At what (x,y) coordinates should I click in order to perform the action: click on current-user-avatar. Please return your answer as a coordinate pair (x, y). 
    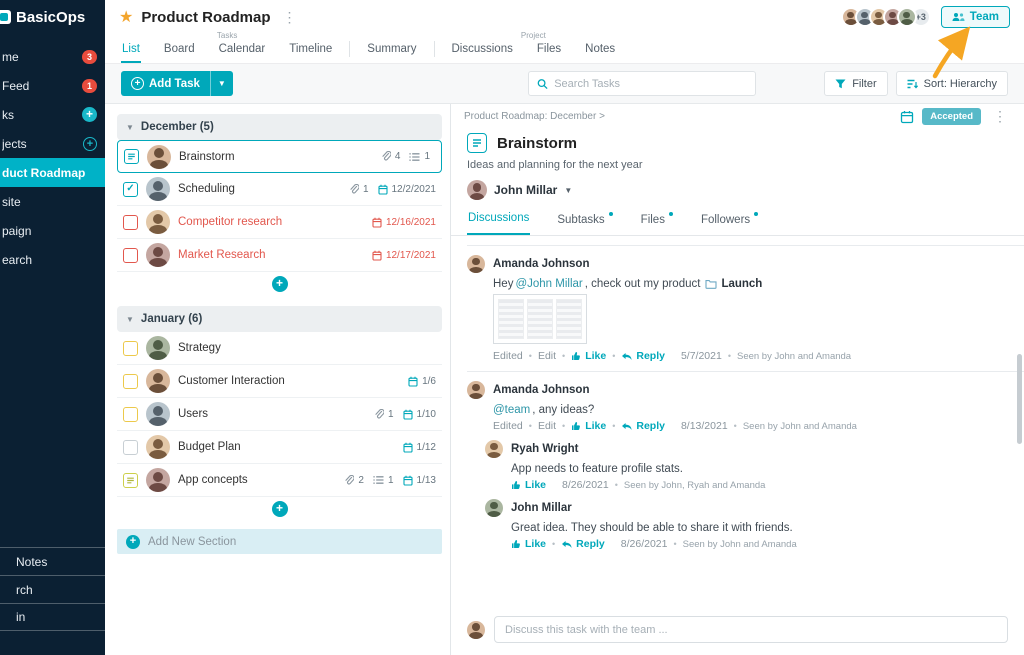
    Looking at the image, I should click on (476, 629).